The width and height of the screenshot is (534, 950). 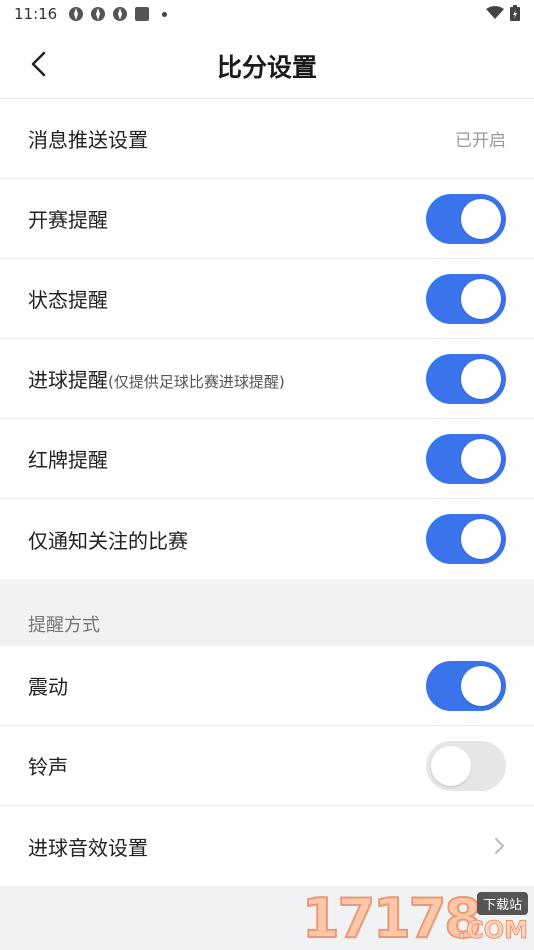 I want to click on status-right-icons, so click(x=503, y=13).